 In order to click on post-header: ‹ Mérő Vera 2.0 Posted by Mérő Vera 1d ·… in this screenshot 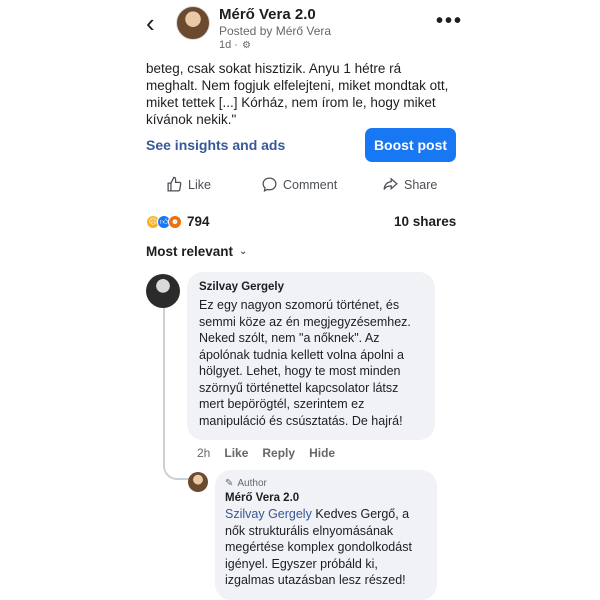, I will do `click(300, 29)`.